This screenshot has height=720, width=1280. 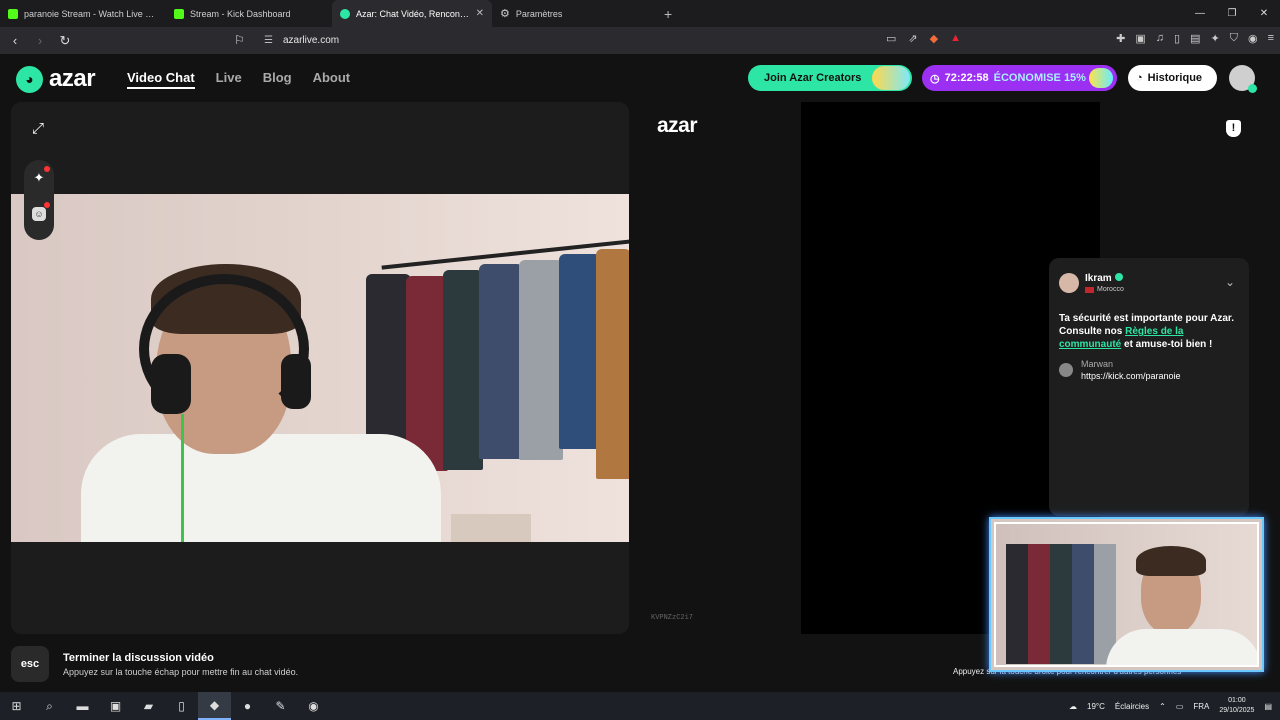 I want to click on obs-icon: ◉, so click(x=313, y=706).